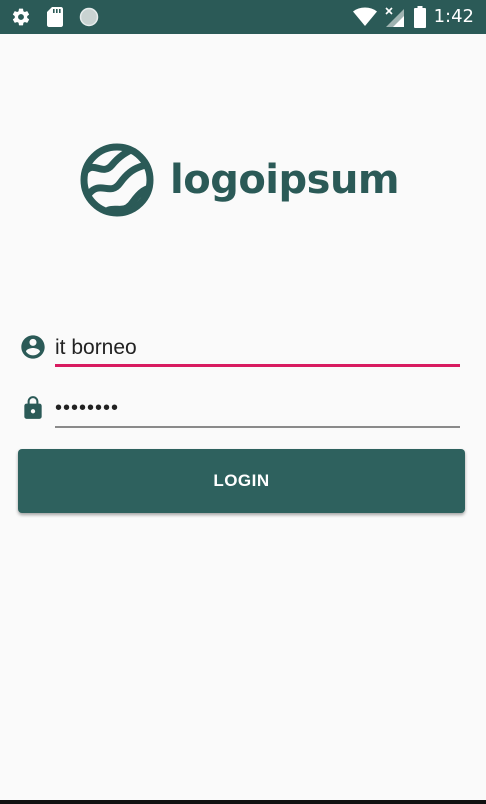 The height and width of the screenshot is (804, 486). I want to click on password-input: ••••••••, so click(257, 408).